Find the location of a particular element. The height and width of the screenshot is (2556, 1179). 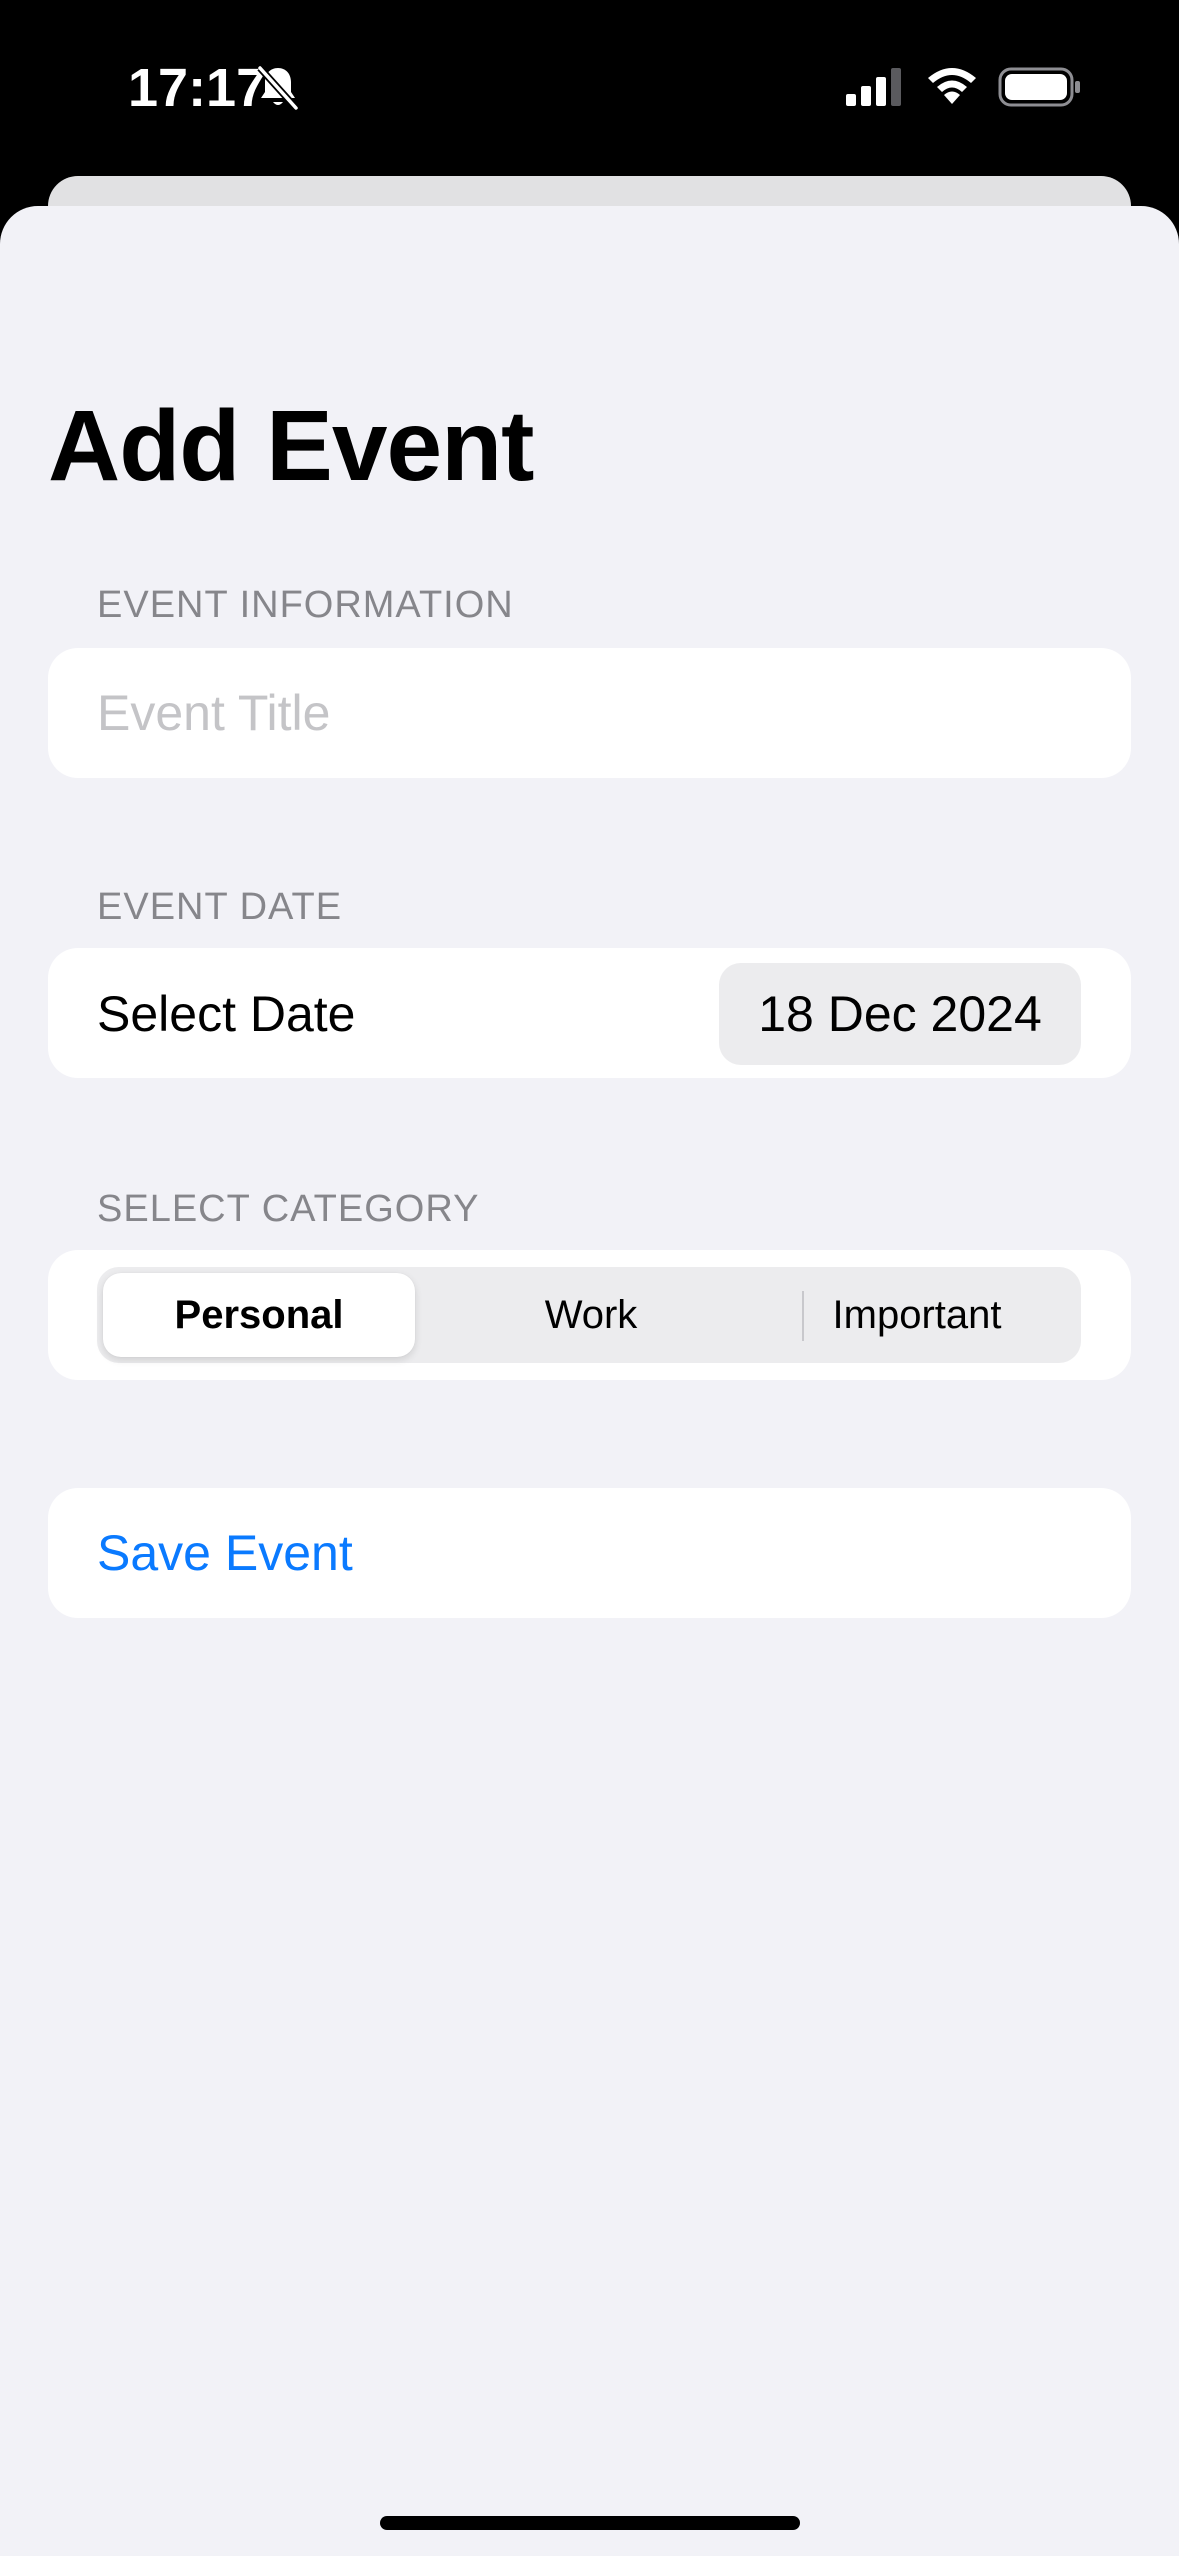

section-header-select-category: SELECT CATEGORY is located at coordinates (288, 1209).